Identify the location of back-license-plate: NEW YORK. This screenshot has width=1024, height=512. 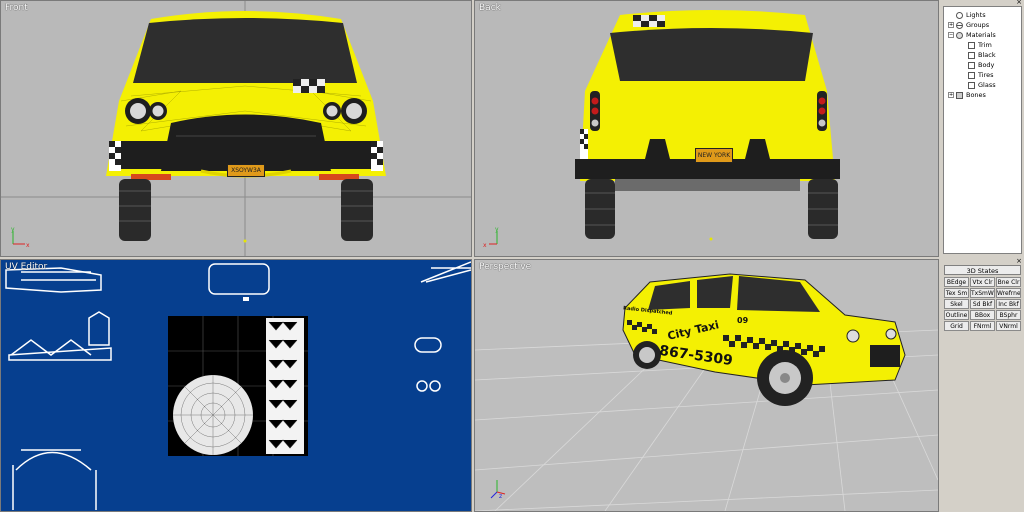
(714, 155).